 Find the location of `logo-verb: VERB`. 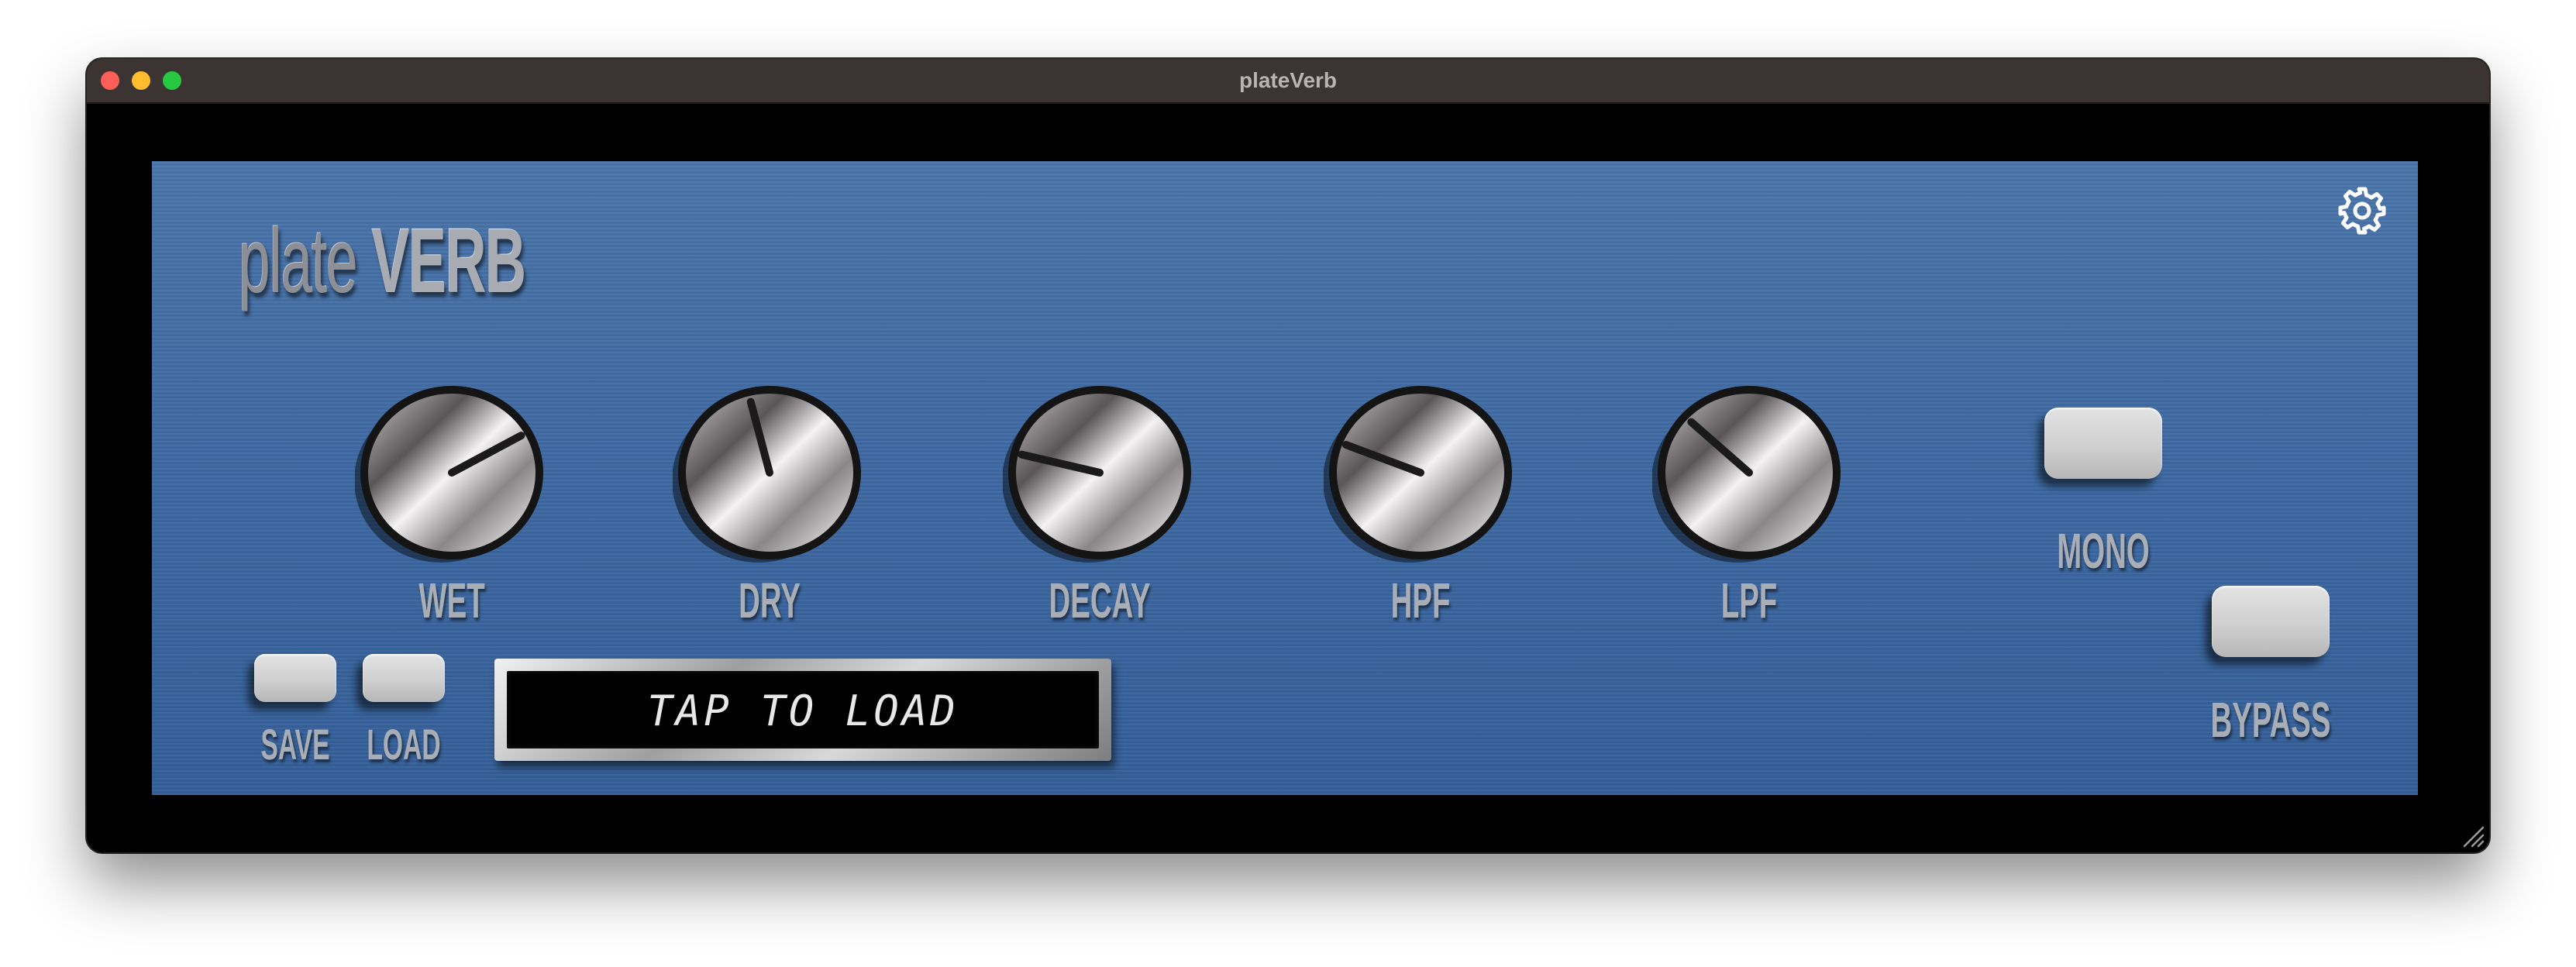

logo-verb: VERB is located at coordinates (449, 261).